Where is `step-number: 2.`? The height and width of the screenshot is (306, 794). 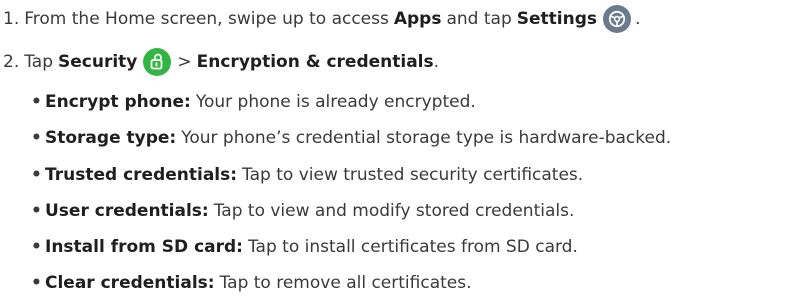 step-number: 2. is located at coordinates (11, 62).